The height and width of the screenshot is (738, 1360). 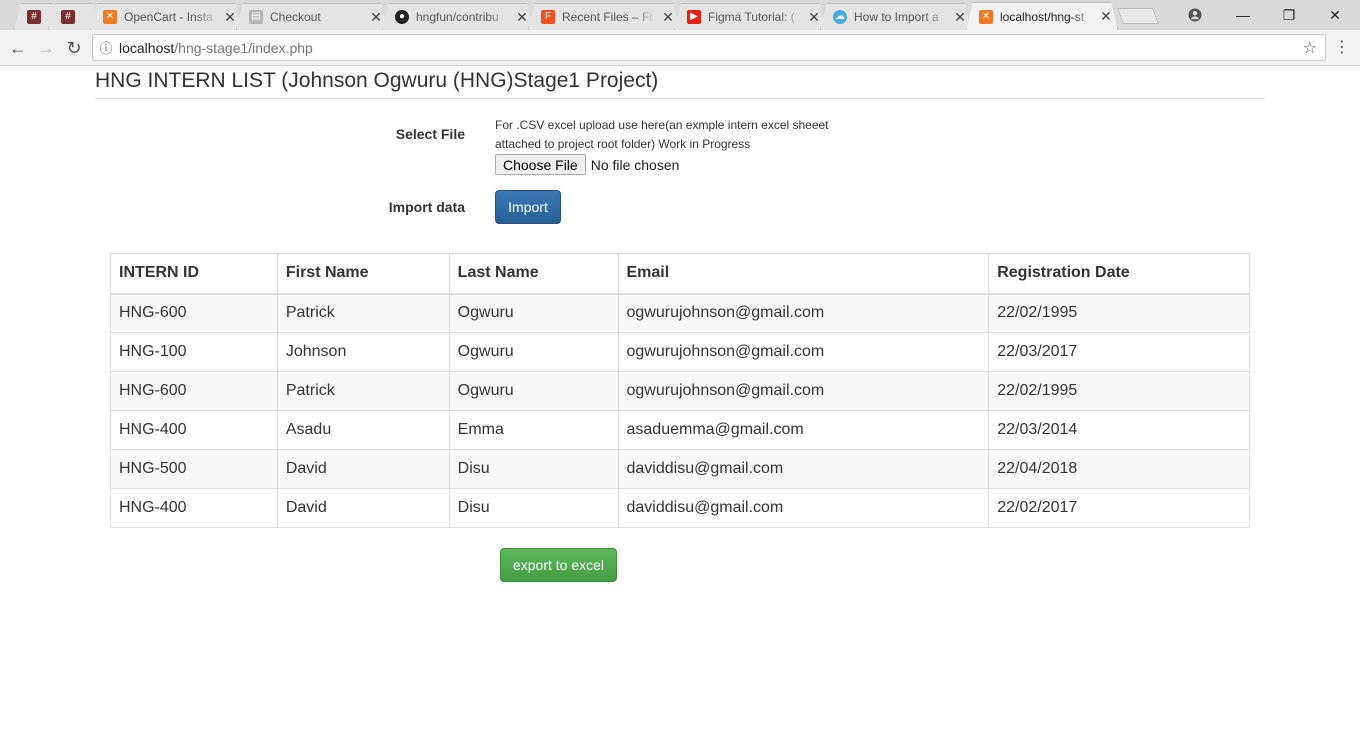 I want to click on no-file-text: No file chosen, so click(x=635, y=164).